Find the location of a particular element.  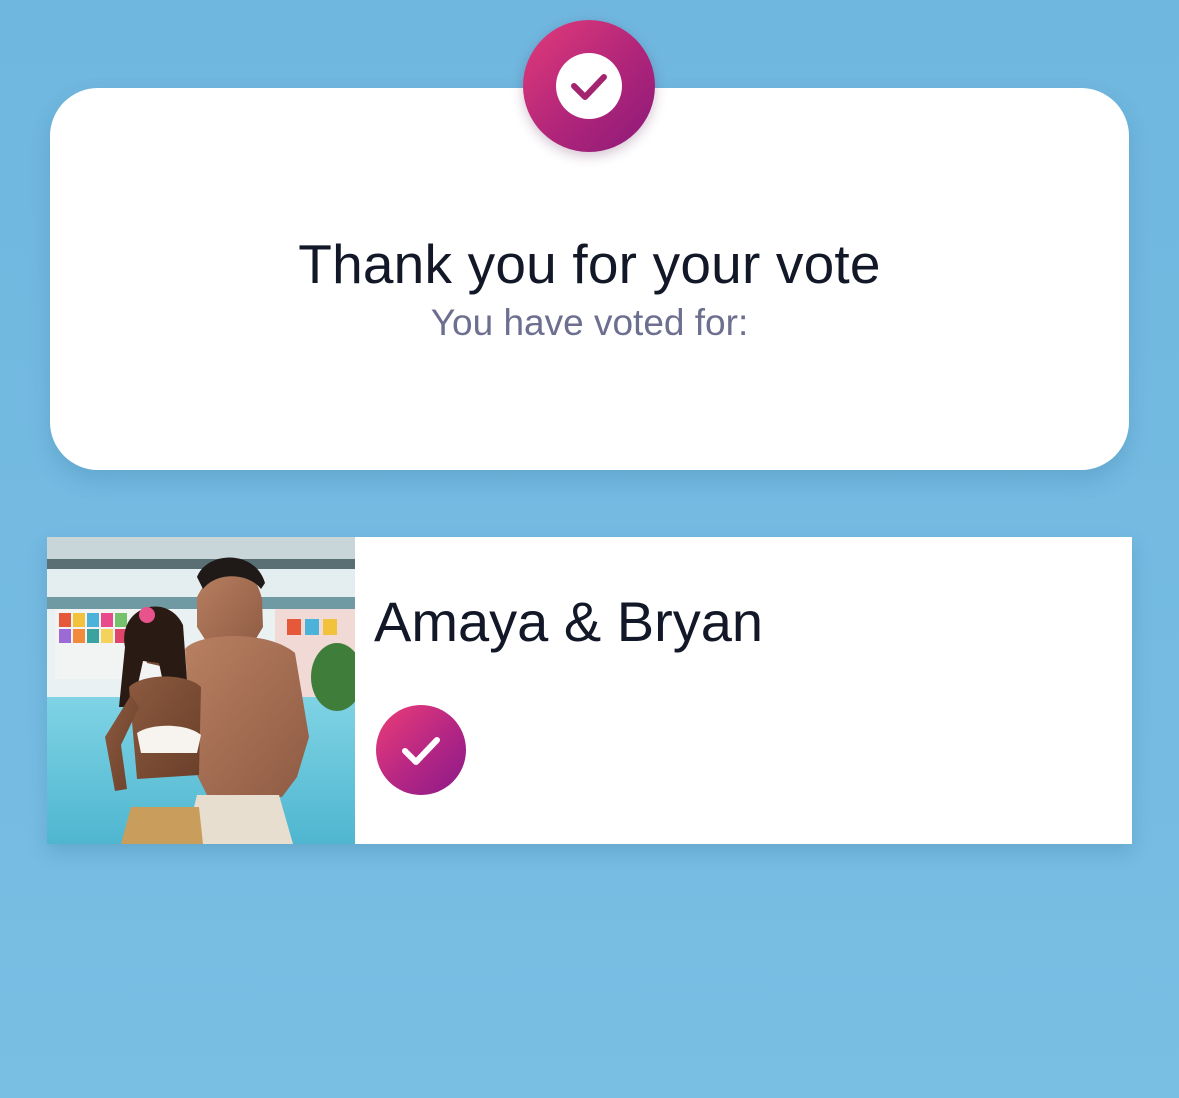

confirmation-title: Thank you for your vote is located at coordinates (589, 264).